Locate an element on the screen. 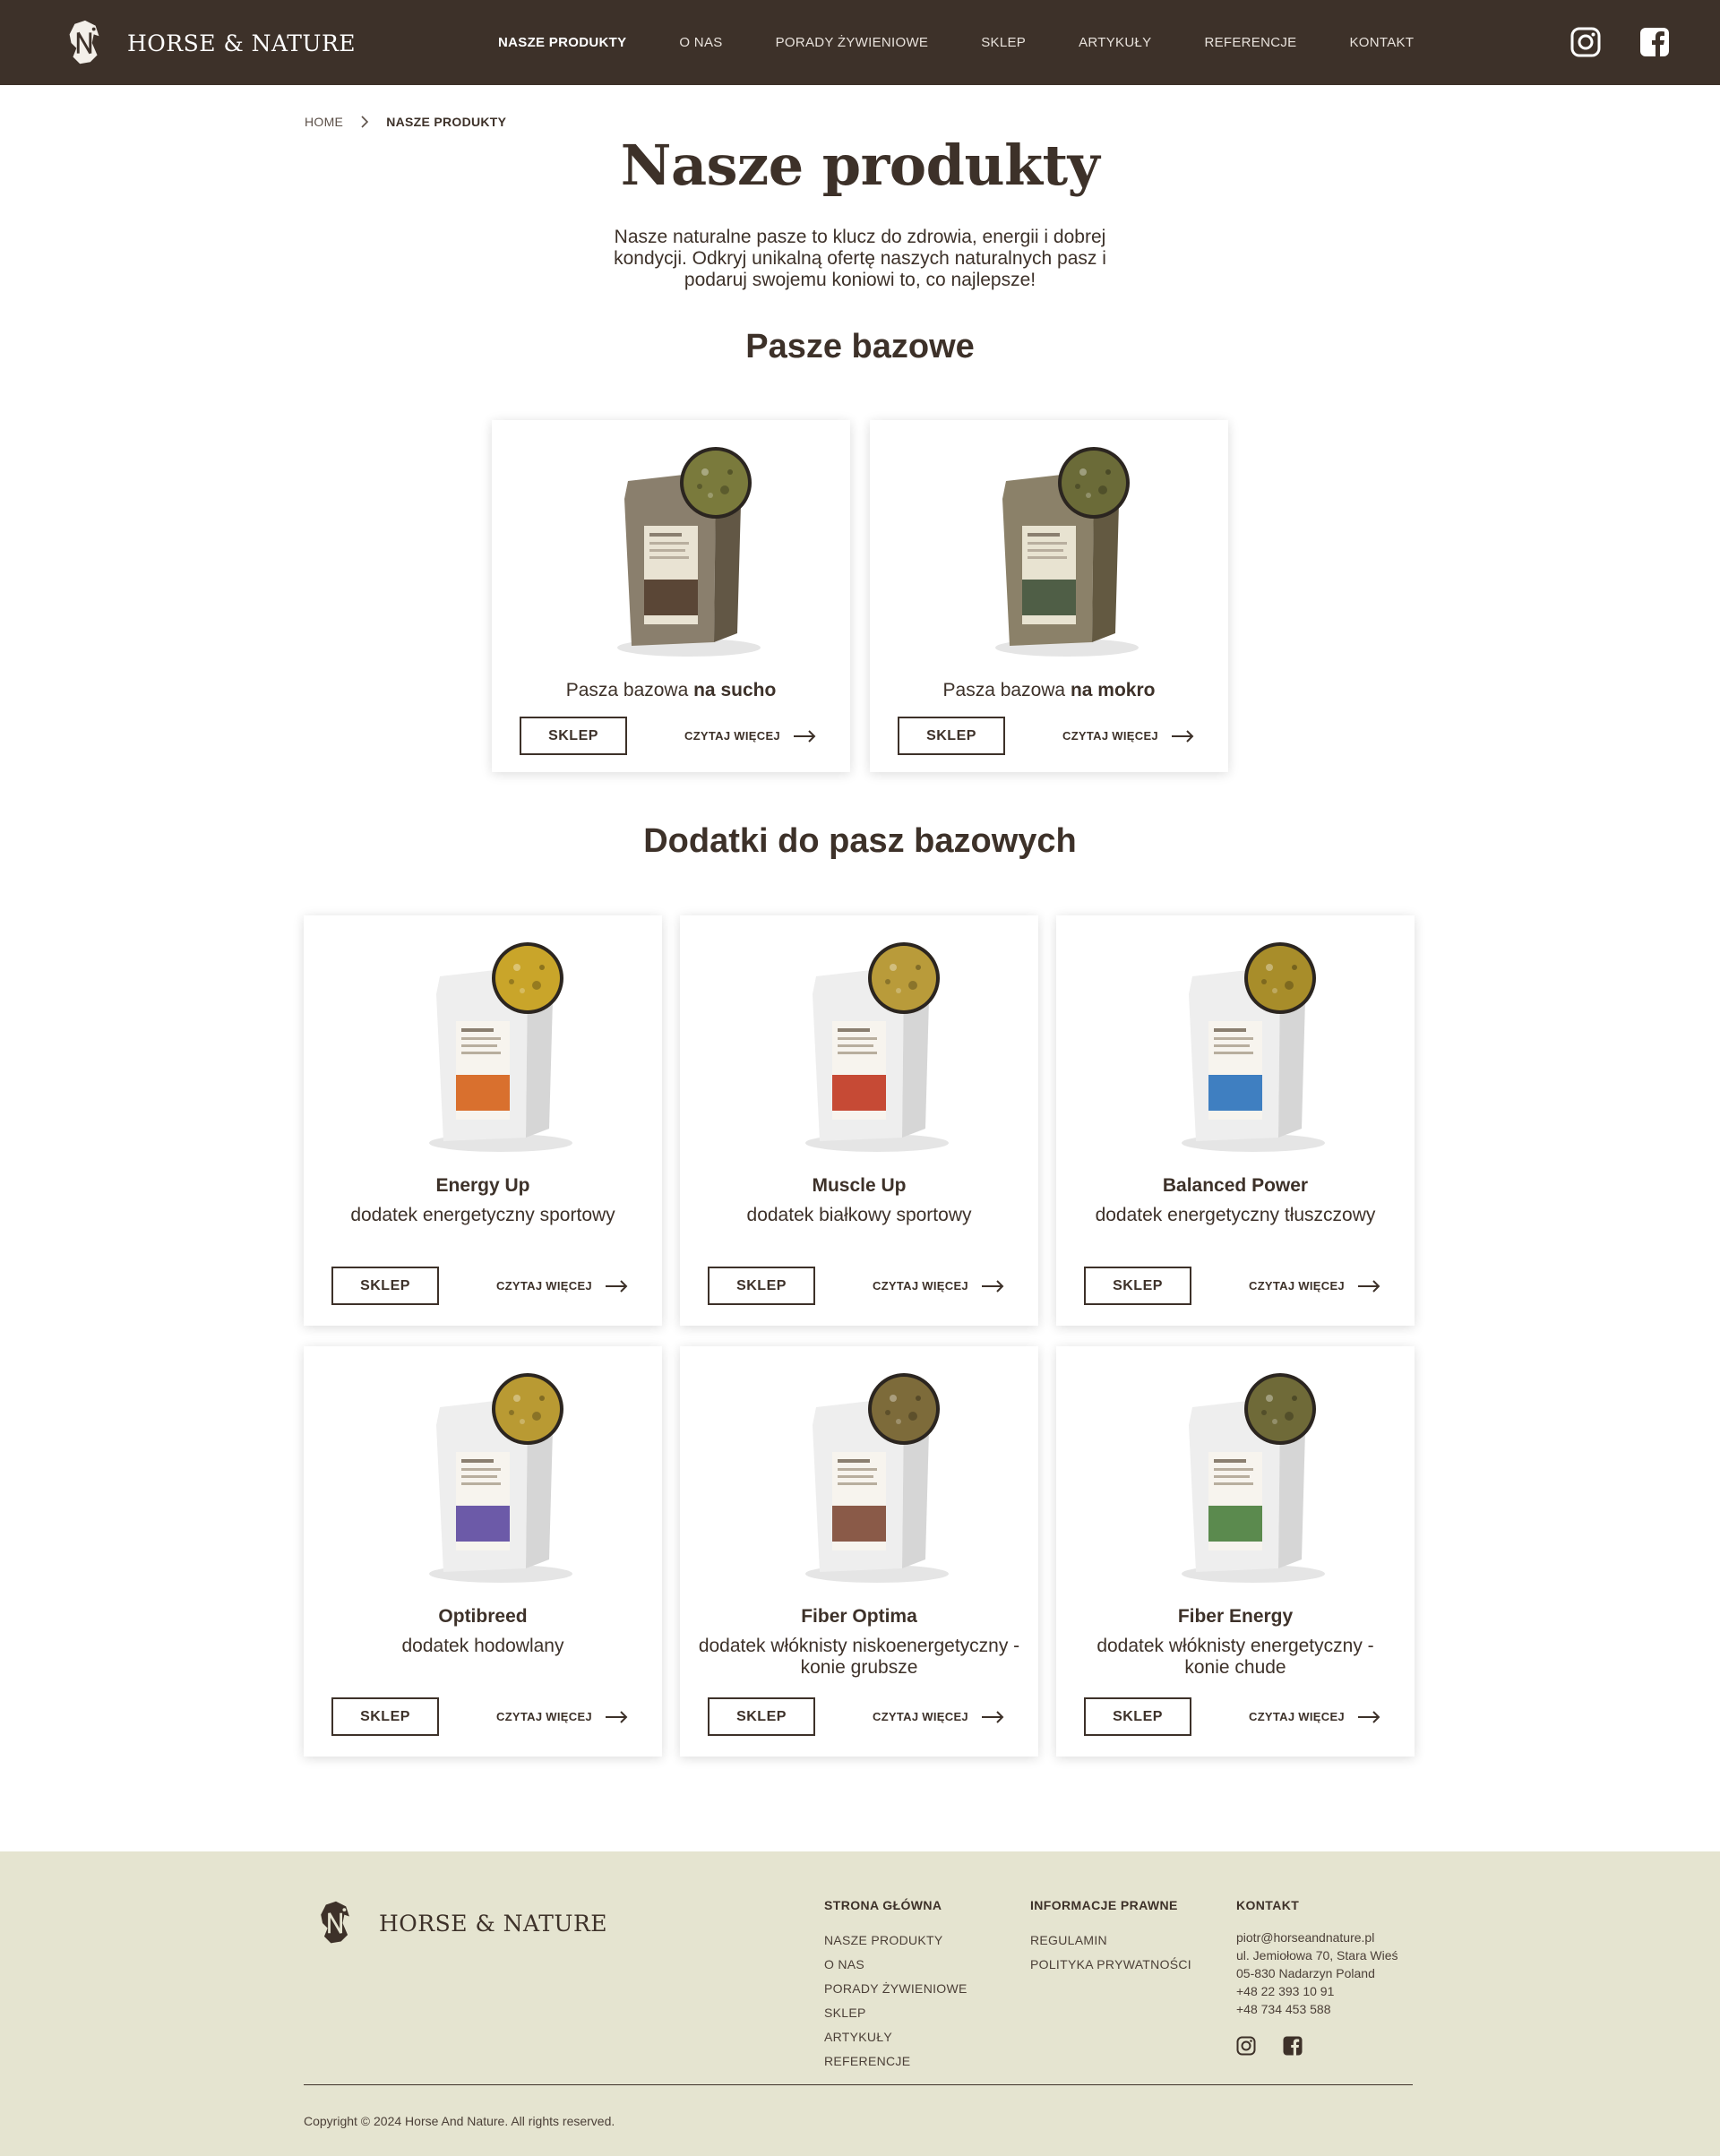 The height and width of the screenshot is (2156, 1720). brand-logo: HORSE & NATURE is located at coordinates (207, 43).